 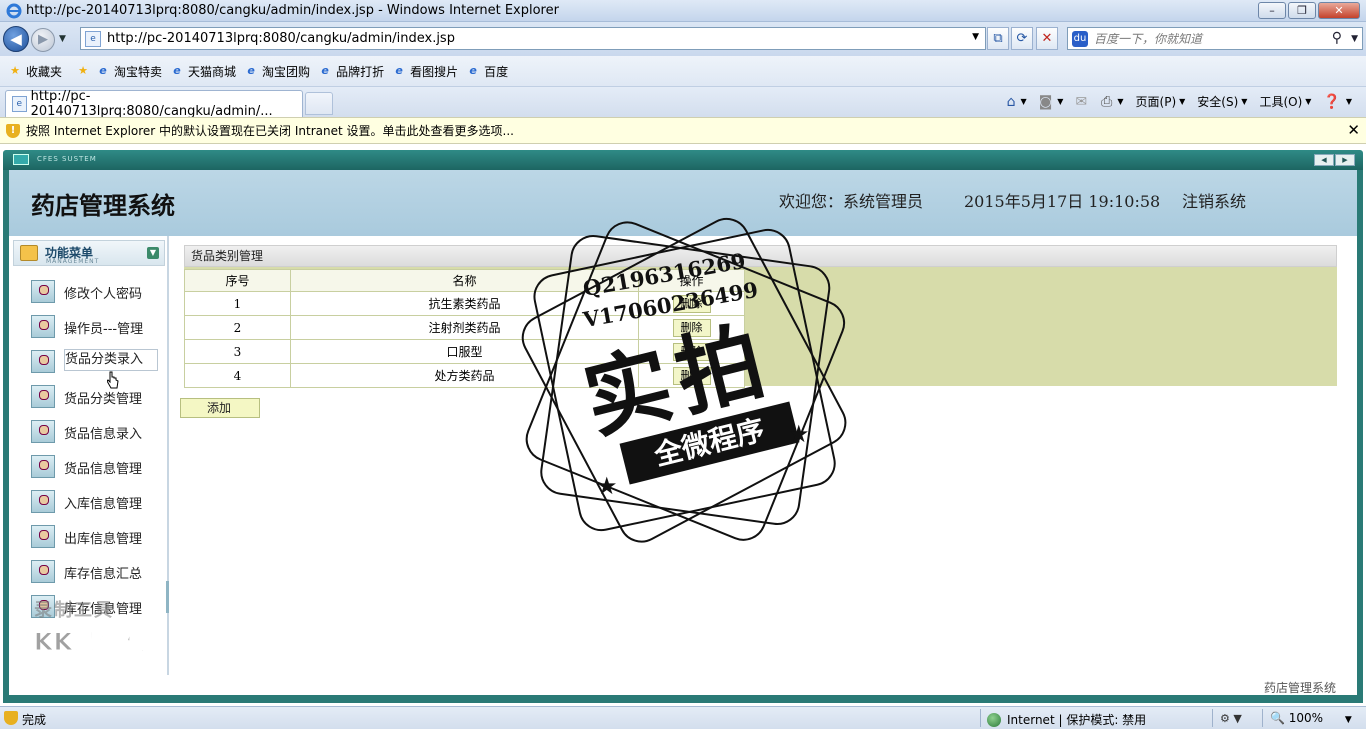 What do you see at coordinates (16, 39) in the screenshot?
I see `back-button: ◀` at bounding box center [16, 39].